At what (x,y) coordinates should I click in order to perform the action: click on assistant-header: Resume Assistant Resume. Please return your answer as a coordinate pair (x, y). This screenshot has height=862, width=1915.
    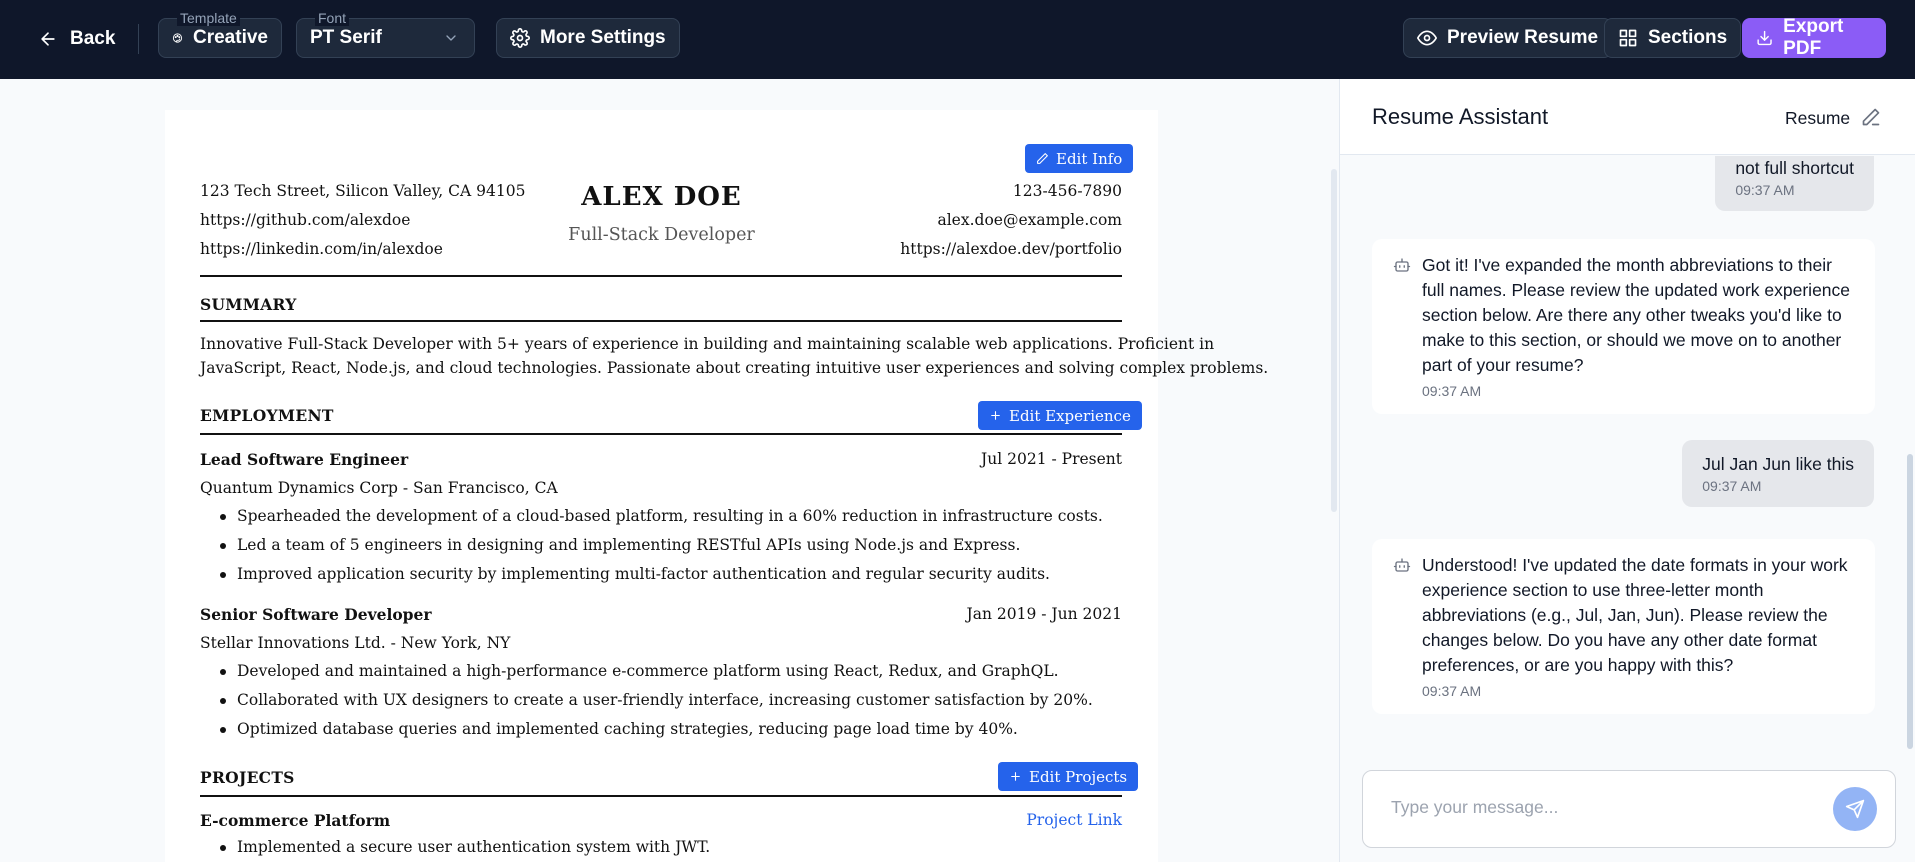
    Looking at the image, I should click on (1627, 117).